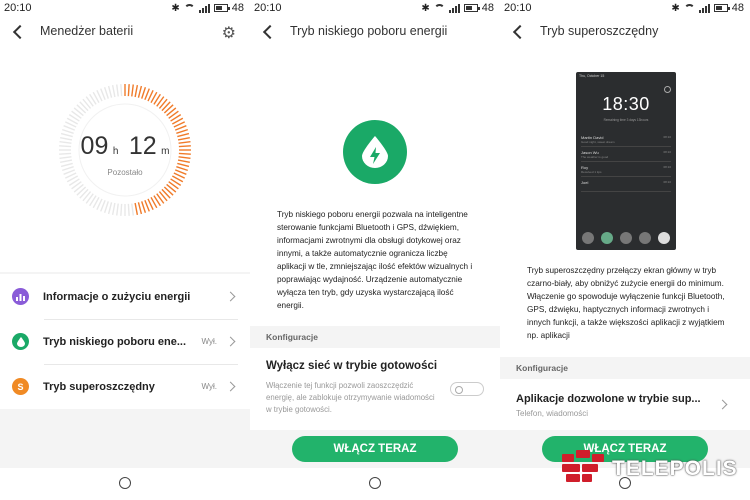 This screenshot has width=750, height=500. What do you see at coordinates (229, 33) in the screenshot?
I see `gear-icon: ⚙` at bounding box center [229, 33].